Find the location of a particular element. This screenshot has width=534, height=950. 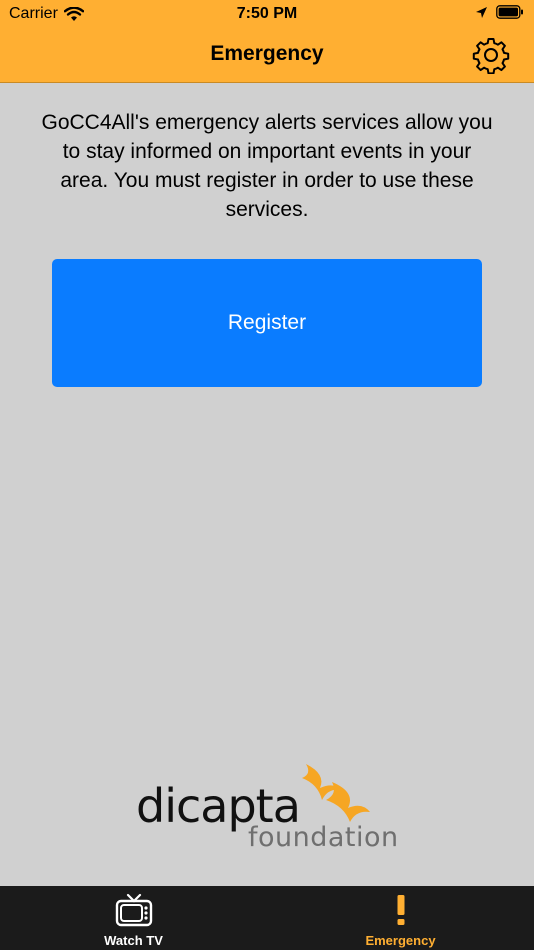

tab-watch-tv: Watch TV is located at coordinates (133, 918).